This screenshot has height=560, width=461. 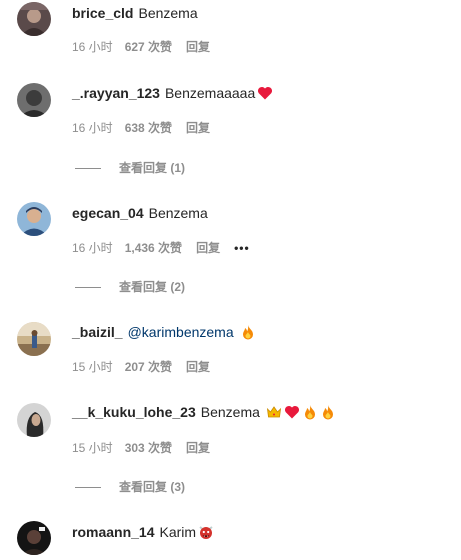 I want to click on comment-meta: 16 小时 1,436 次赞 回复 •••, so click(x=161, y=248).